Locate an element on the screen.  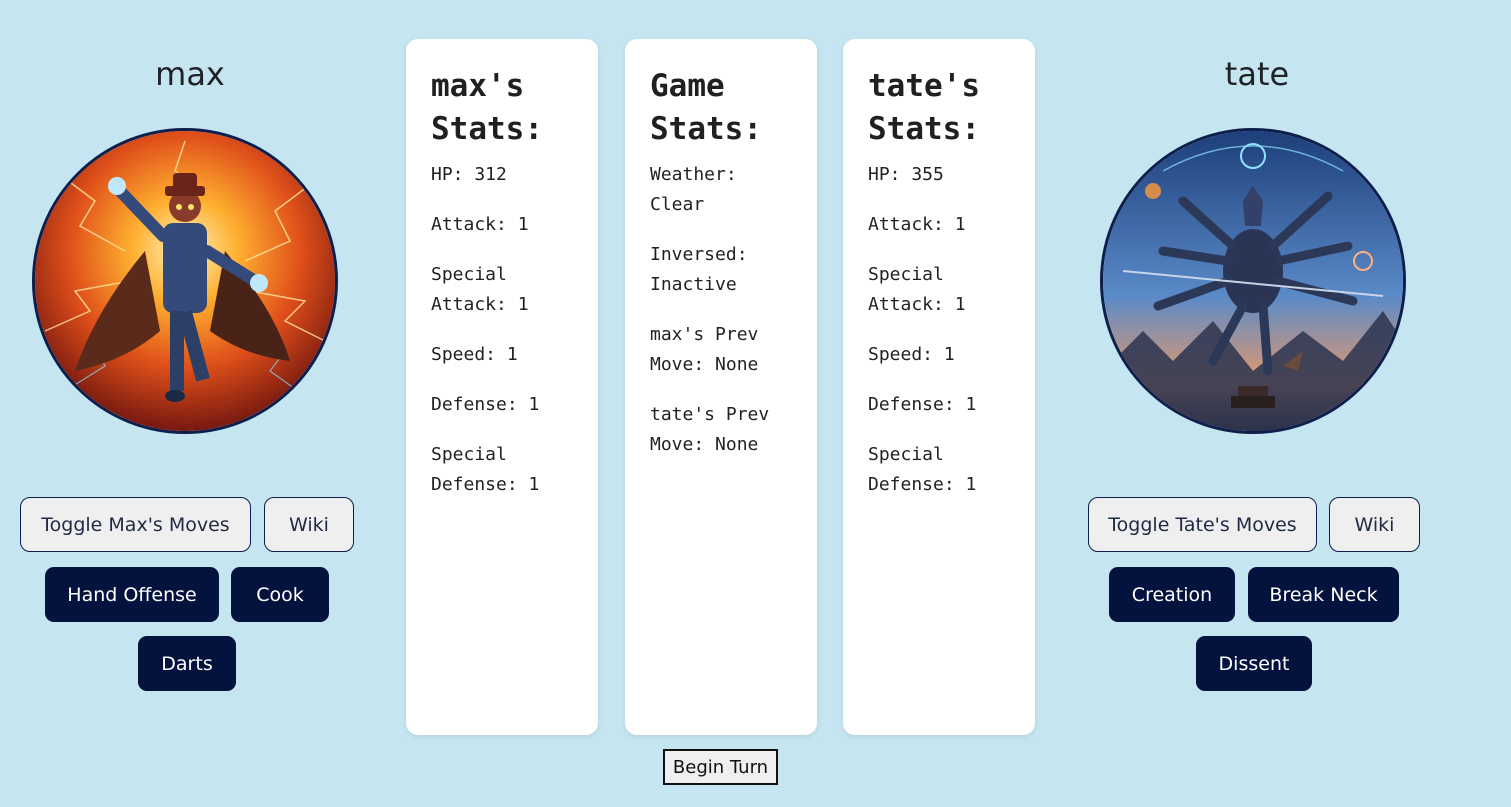
move-button-cook: Cook is located at coordinates (280, 594).